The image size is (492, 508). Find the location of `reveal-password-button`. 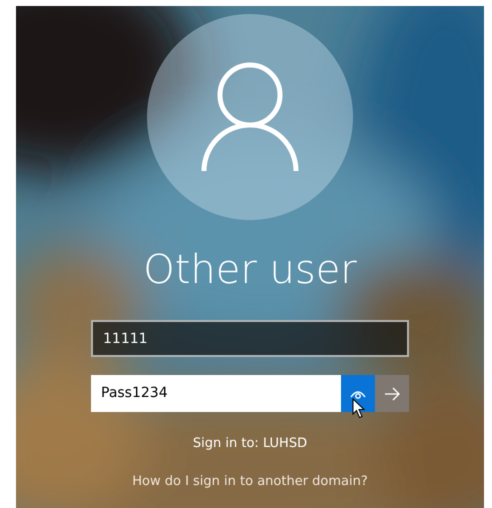

reveal-password-button is located at coordinates (358, 393).